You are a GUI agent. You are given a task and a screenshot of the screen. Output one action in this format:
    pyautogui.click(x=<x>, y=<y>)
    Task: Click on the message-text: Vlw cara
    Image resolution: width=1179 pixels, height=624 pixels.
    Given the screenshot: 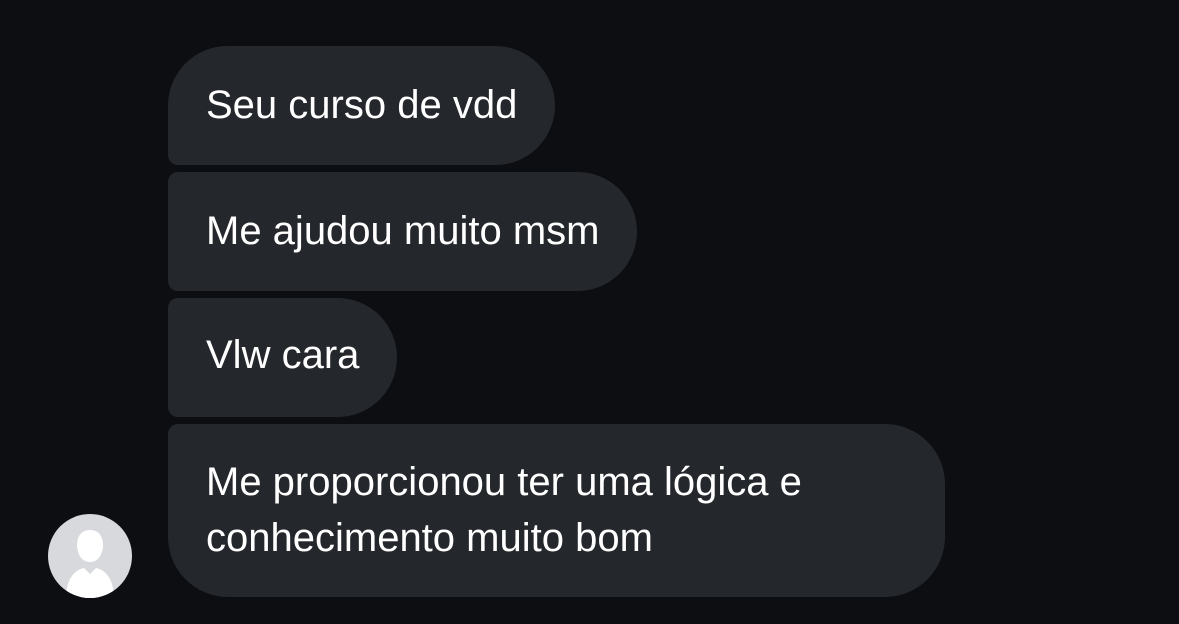 What is the action you would take?
    pyautogui.click(x=283, y=355)
    